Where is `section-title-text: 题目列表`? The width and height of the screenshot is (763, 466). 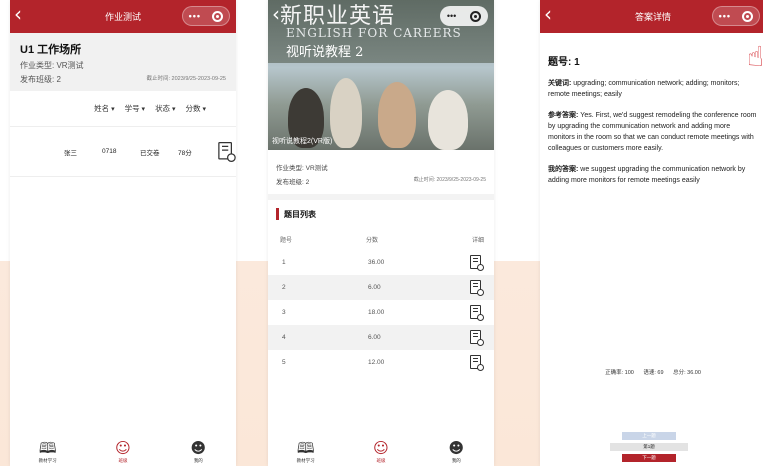 section-title-text: 题目列表 is located at coordinates (300, 214).